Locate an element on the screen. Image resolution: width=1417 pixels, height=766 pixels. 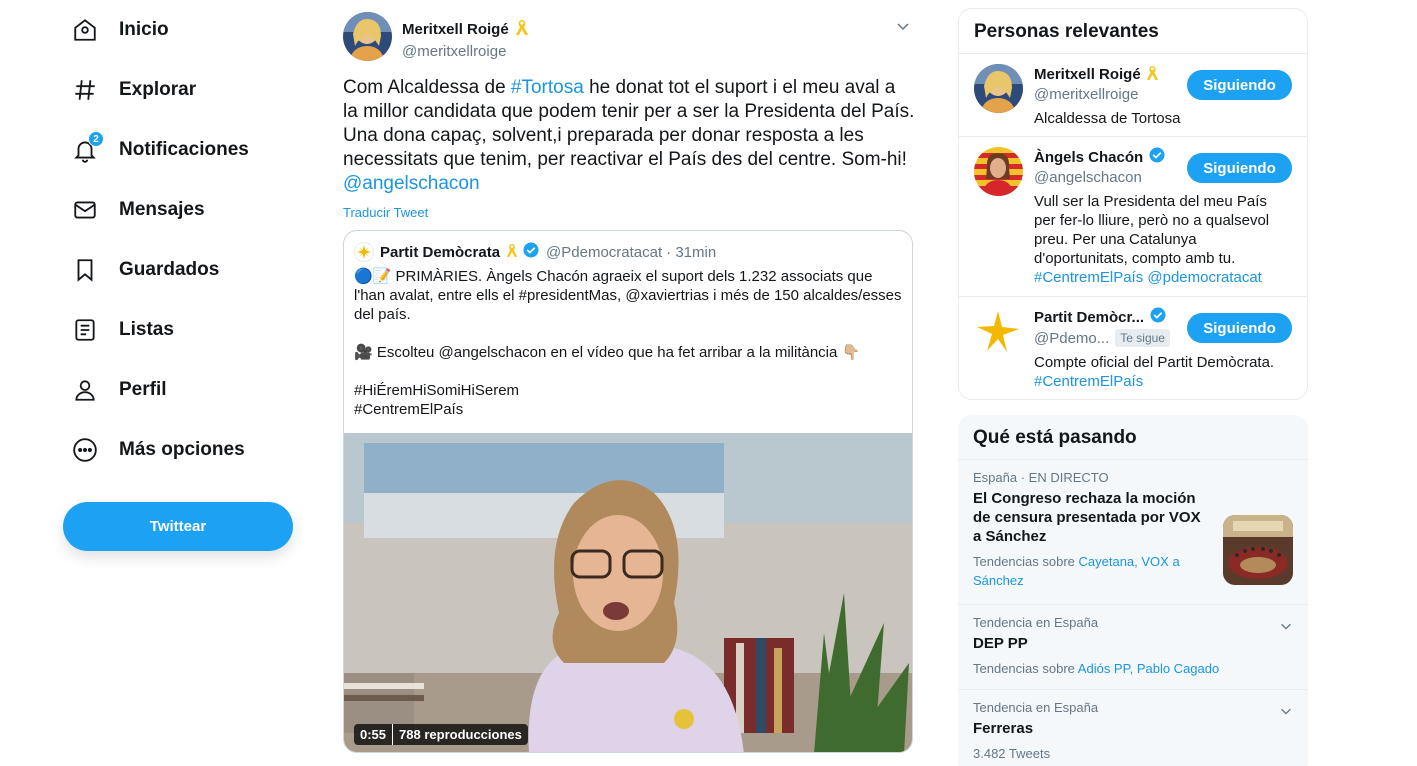
person-bio: Alcaldessa de Tortosa is located at coordinates (1107, 118).